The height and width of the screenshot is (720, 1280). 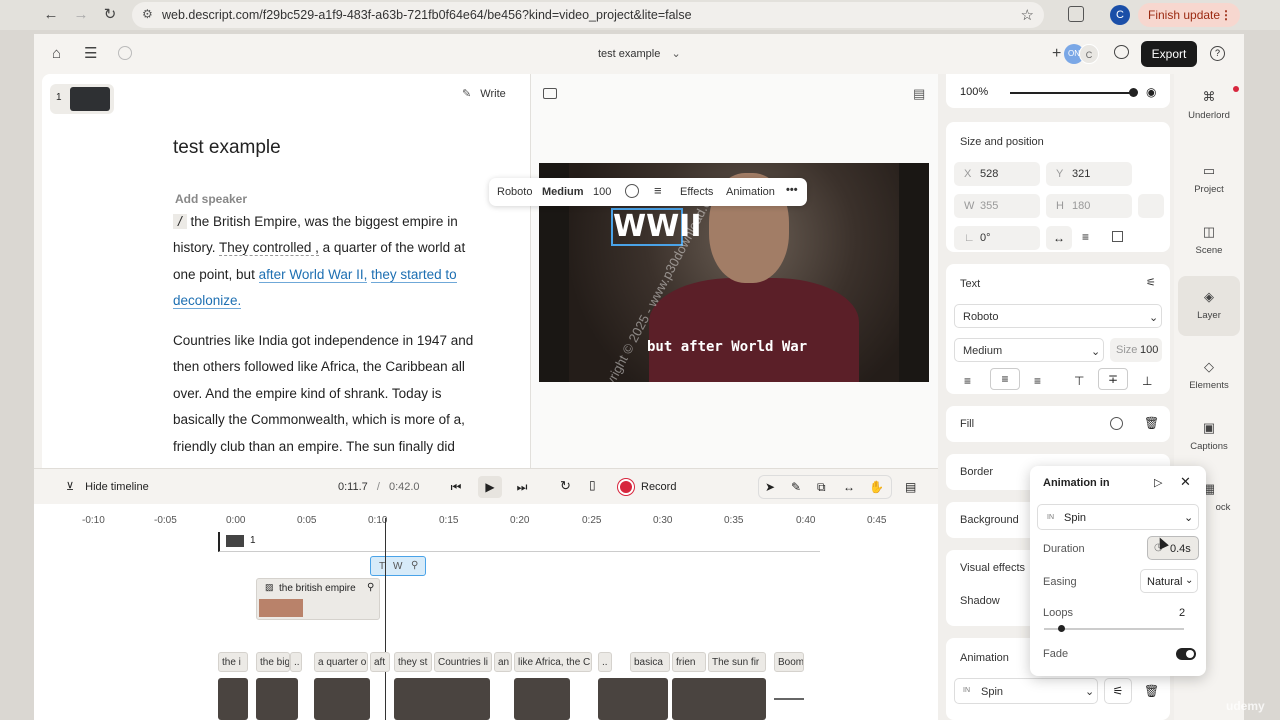 What do you see at coordinates (770, 487) in the screenshot?
I see `select-tool-icon: ➤` at bounding box center [770, 487].